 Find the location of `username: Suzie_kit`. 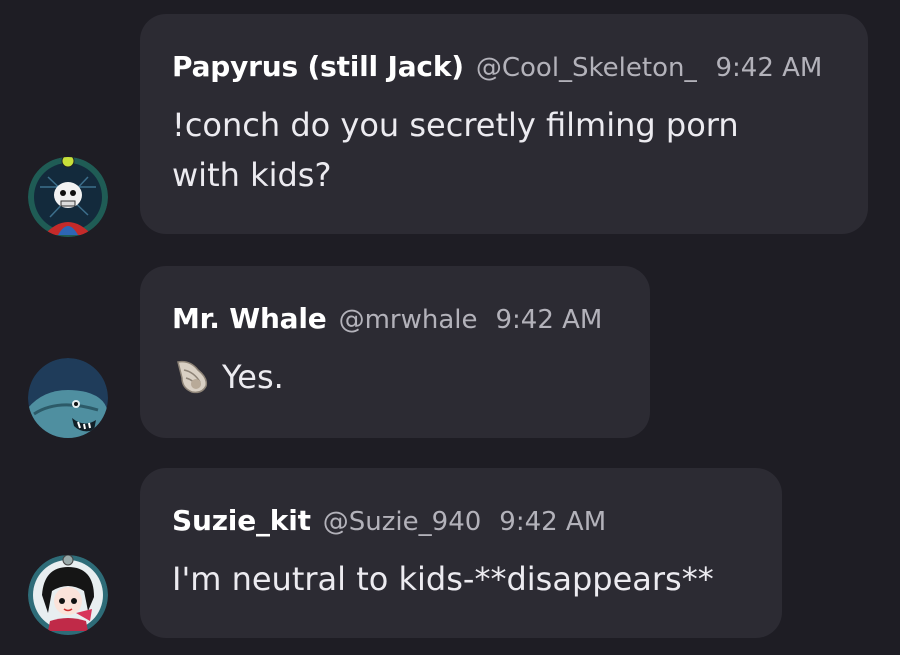

username: Suzie_kit is located at coordinates (241, 520).